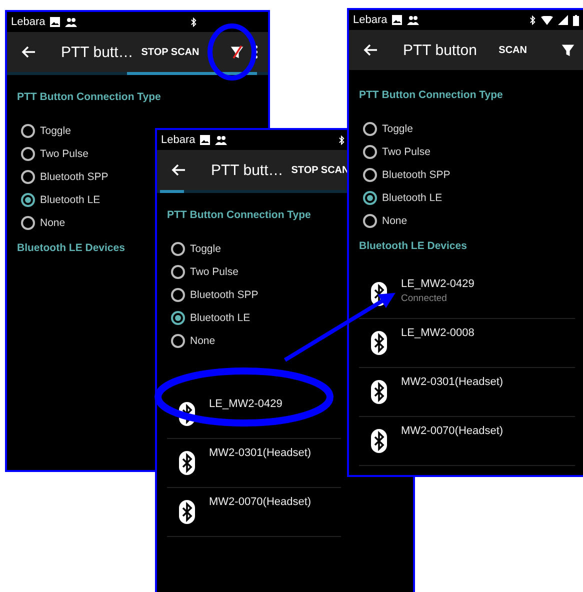 The height and width of the screenshot is (592, 583). Describe the element at coordinates (467, 343) in the screenshot. I see `device-list-item: LE_MW2-0008` at that location.